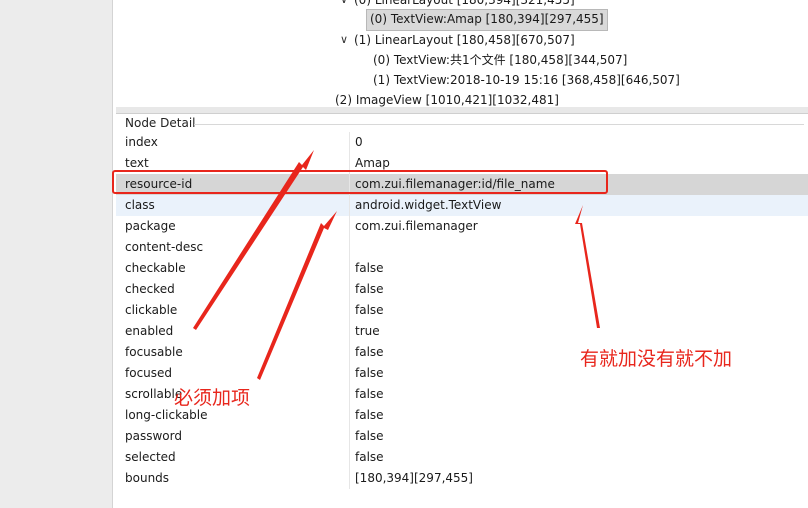 The width and height of the screenshot is (808, 508). What do you see at coordinates (150, 457) in the screenshot?
I see `property-key: selected` at bounding box center [150, 457].